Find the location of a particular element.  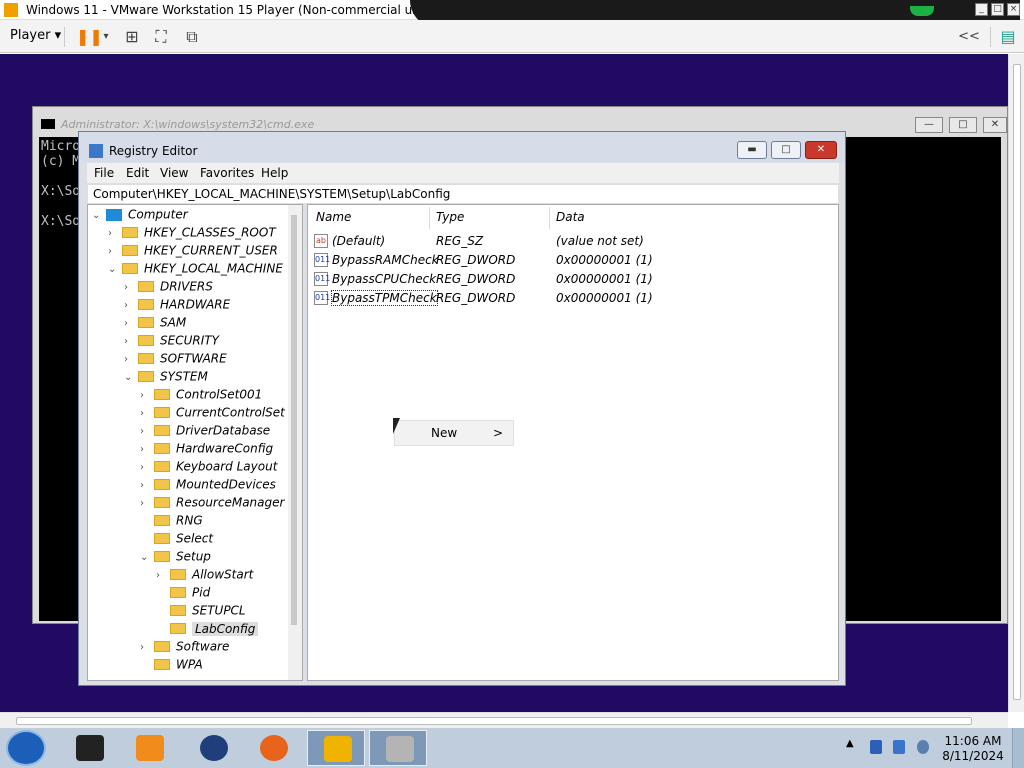

tree-item: › AllowStart is located at coordinates (204, 576).